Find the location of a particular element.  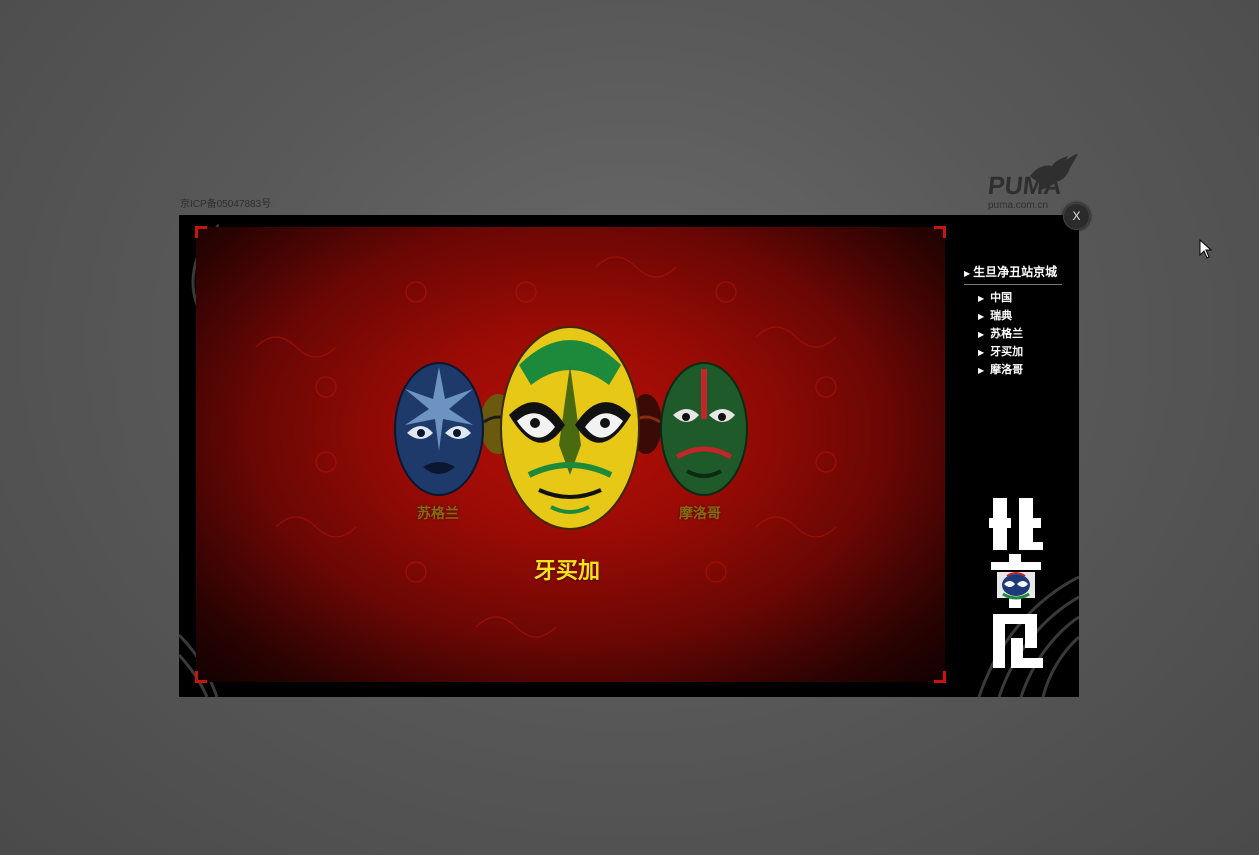

menu-item-label: 瑞典 is located at coordinates (1001, 315).